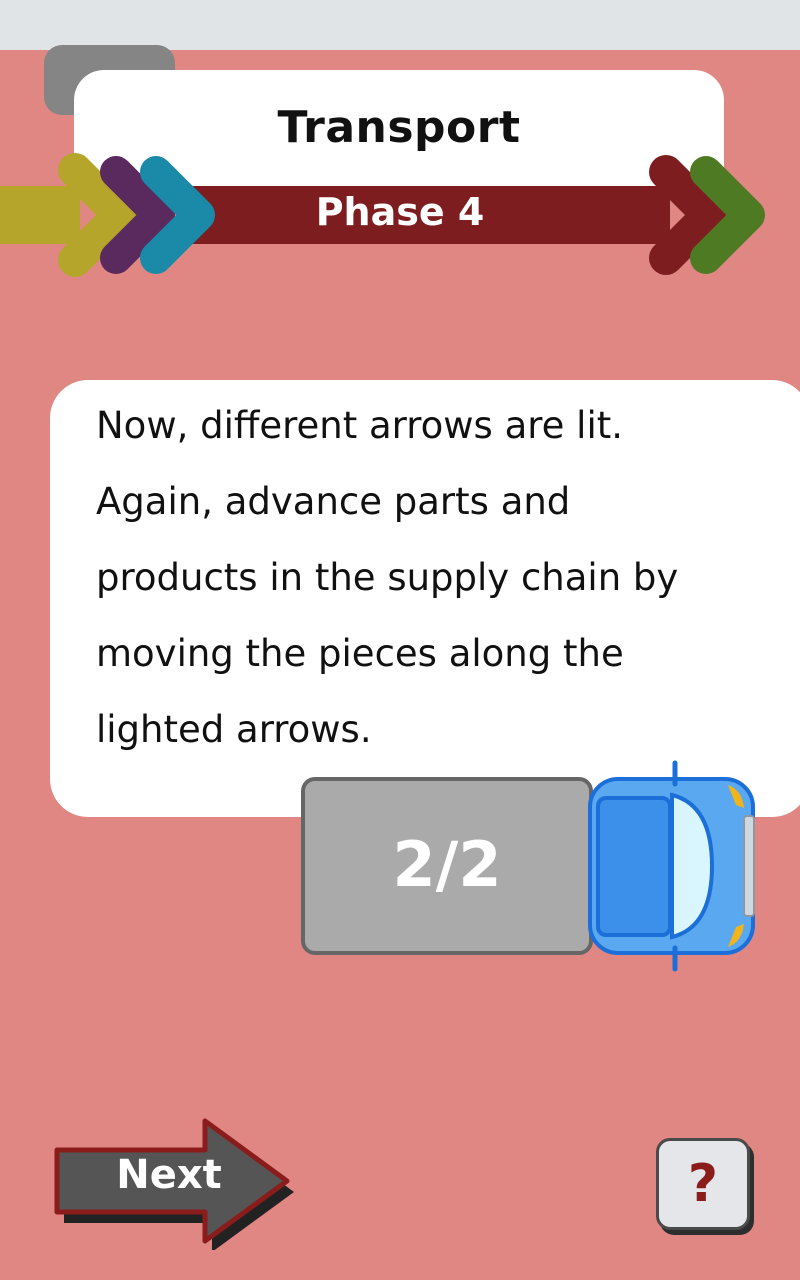  Describe the element at coordinates (360, 653) in the screenshot. I see `instruction-line: moving the pieces along the` at that location.